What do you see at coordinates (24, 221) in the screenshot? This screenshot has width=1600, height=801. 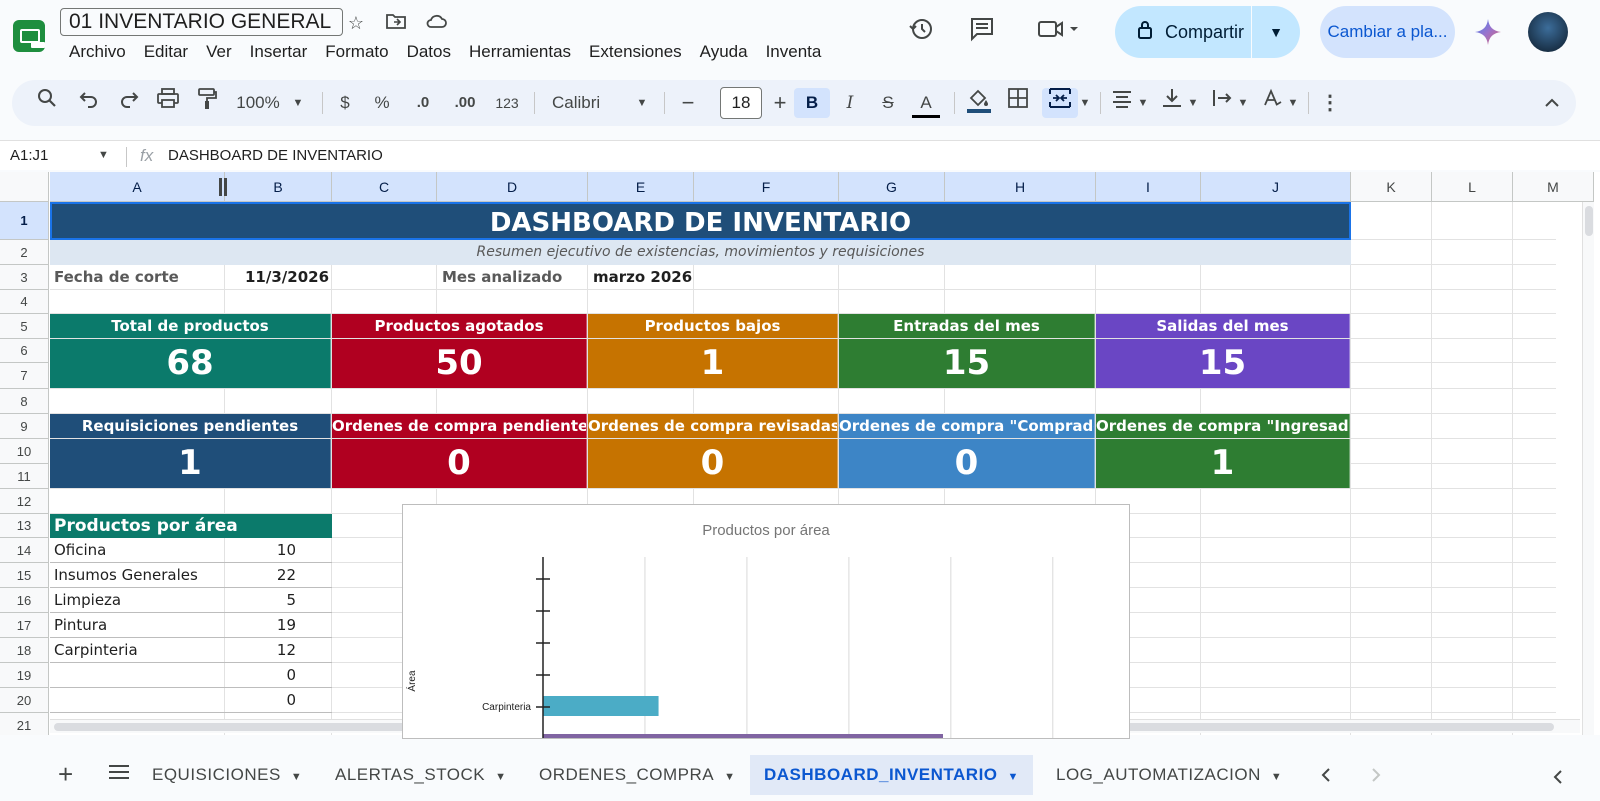 I see `row-header-1: 1` at bounding box center [24, 221].